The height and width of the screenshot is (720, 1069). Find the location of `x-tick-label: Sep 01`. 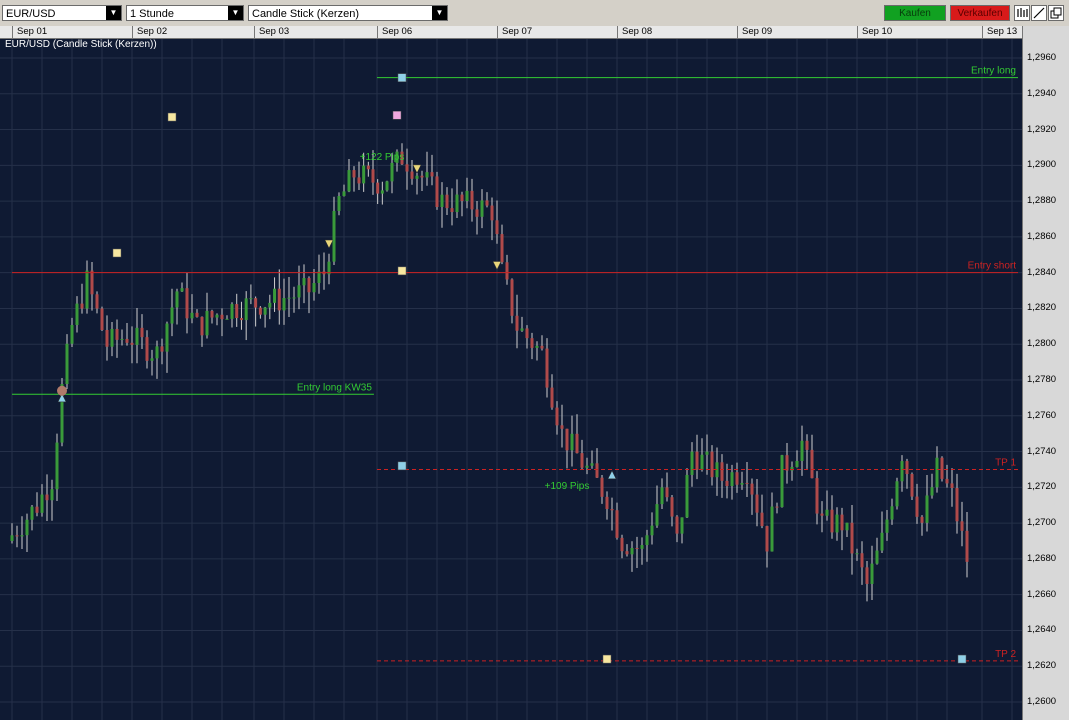

x-tick-label: Sep 01 is located at coordinates (29, 32).